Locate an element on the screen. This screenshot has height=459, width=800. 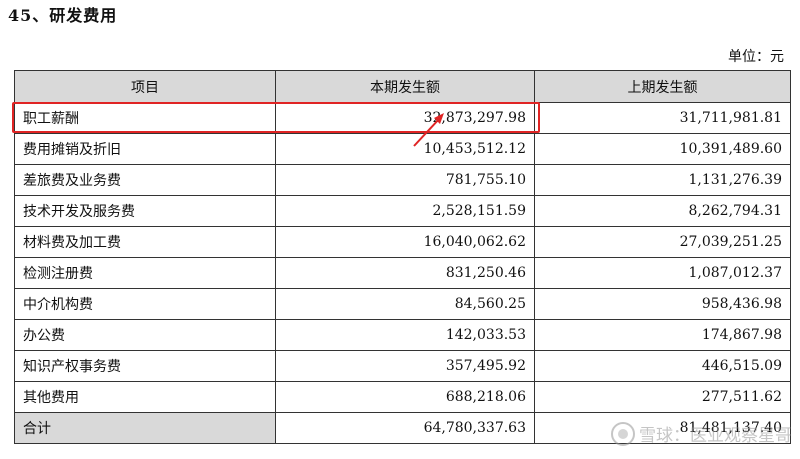
row-current: 688,218.06 is located at coordinates (405, 397).